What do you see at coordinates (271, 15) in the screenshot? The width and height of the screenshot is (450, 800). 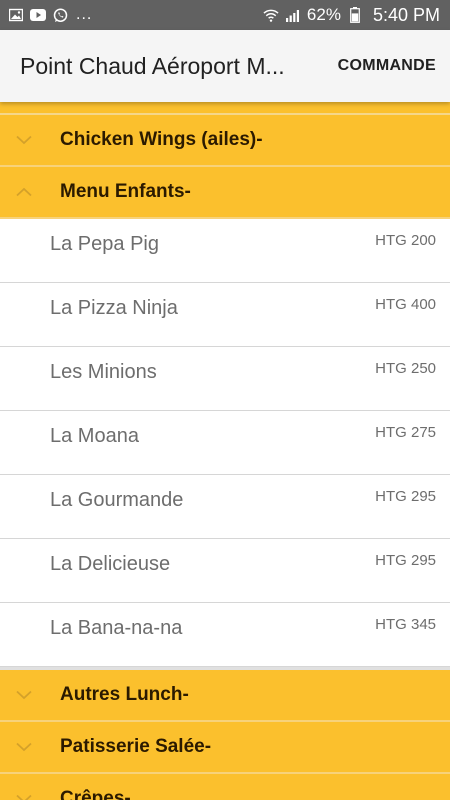 I see `wifi-icon` at bounding box center [271, 15].